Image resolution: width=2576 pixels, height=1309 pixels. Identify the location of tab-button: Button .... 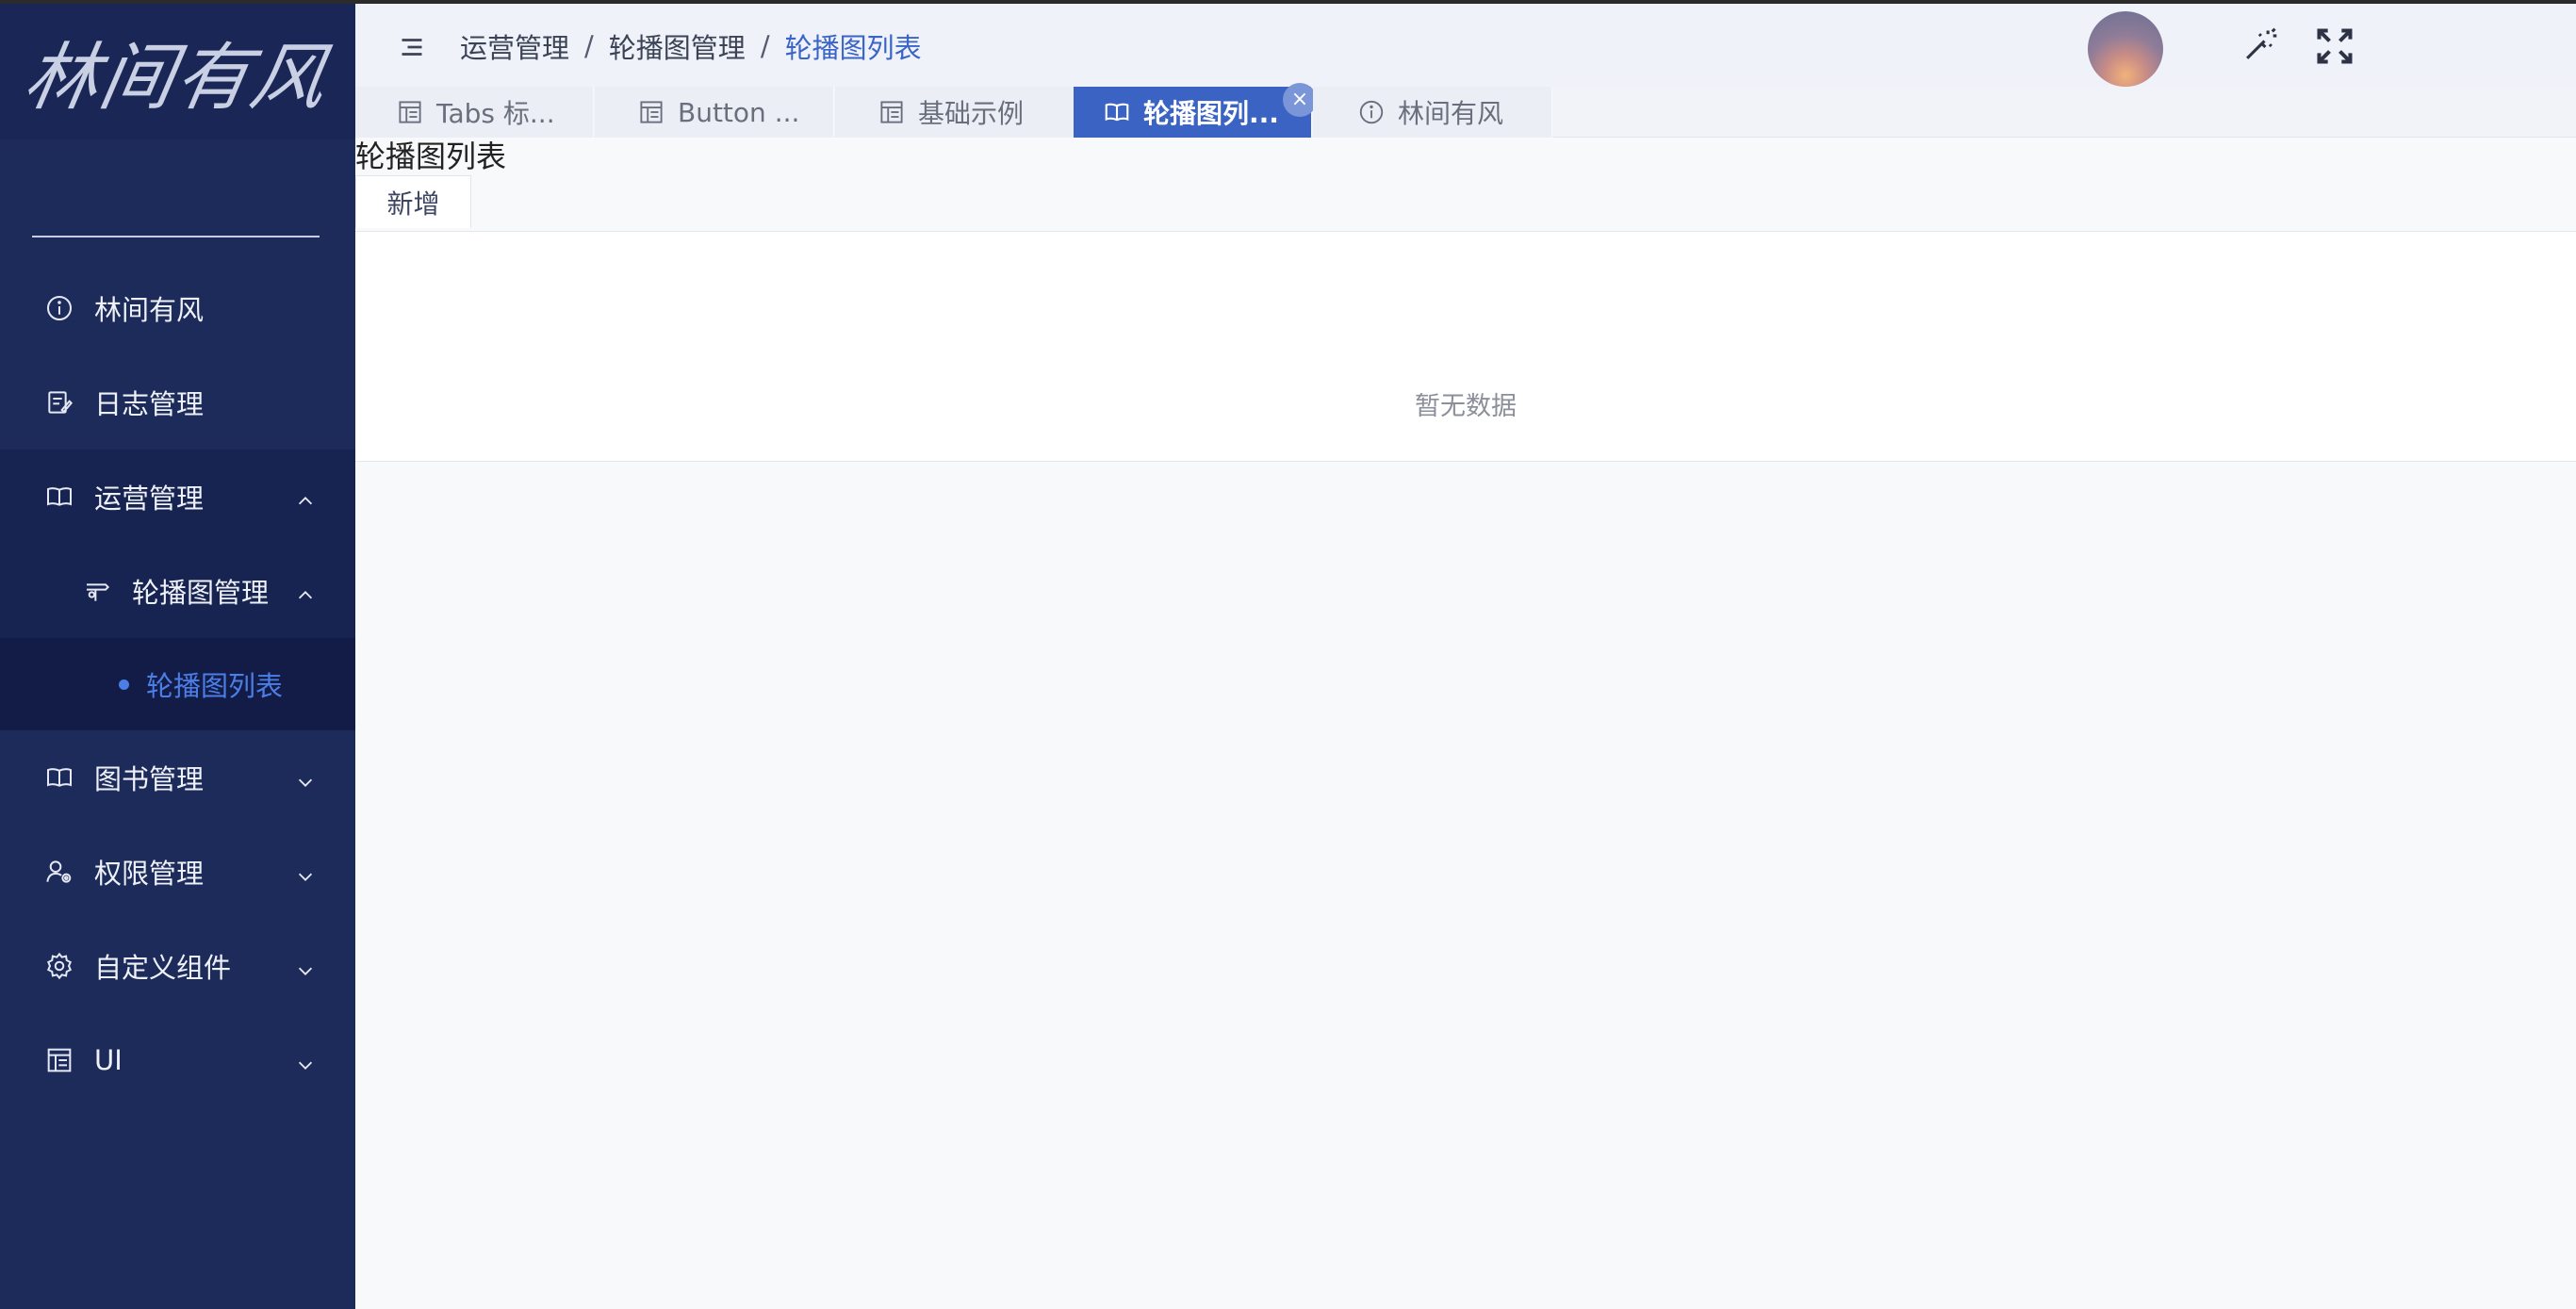
(714, 112).